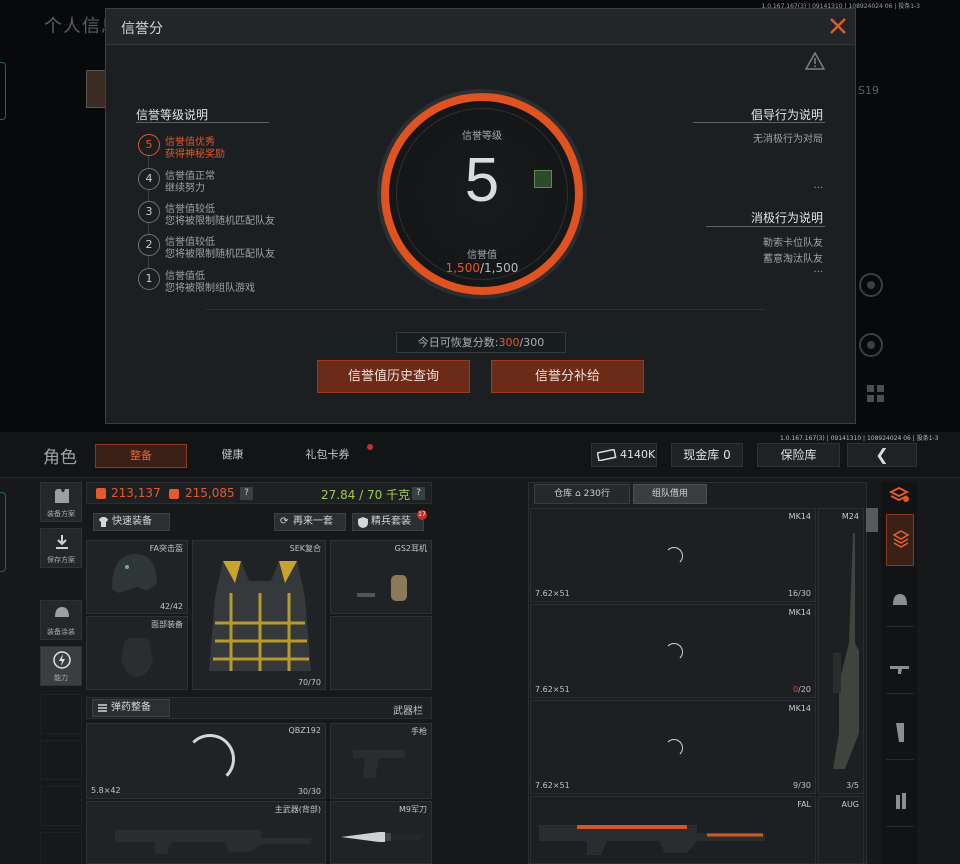 The height and width of the screenshot is (864, 960). Describe the element at coordinates (408, 711) in the screenshot. I see `weapon-bar-label: 武器栏` at that location.